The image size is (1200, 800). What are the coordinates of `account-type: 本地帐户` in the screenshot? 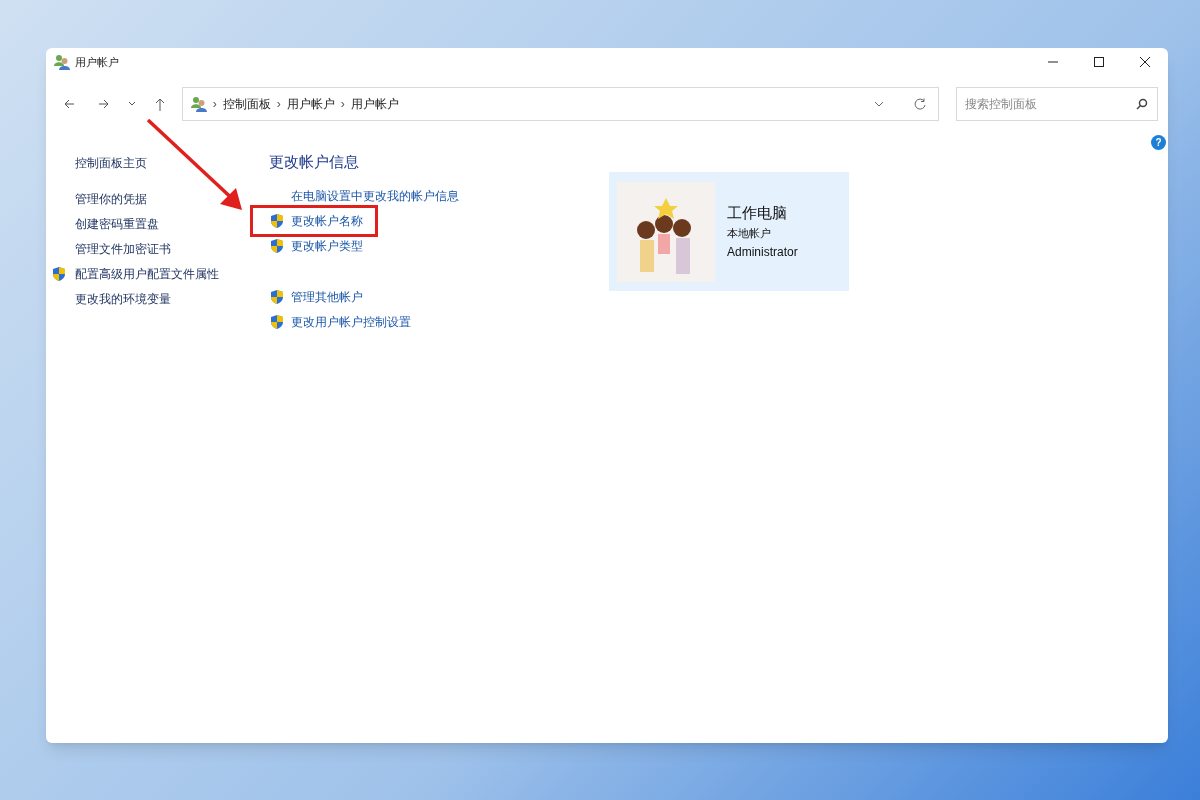 It's located at (749, 233).